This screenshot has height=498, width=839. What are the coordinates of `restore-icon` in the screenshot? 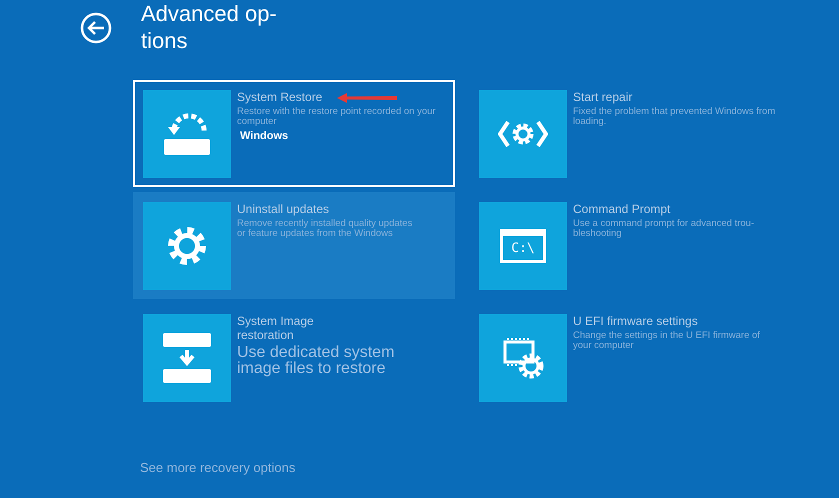 It's located at (187, 134).